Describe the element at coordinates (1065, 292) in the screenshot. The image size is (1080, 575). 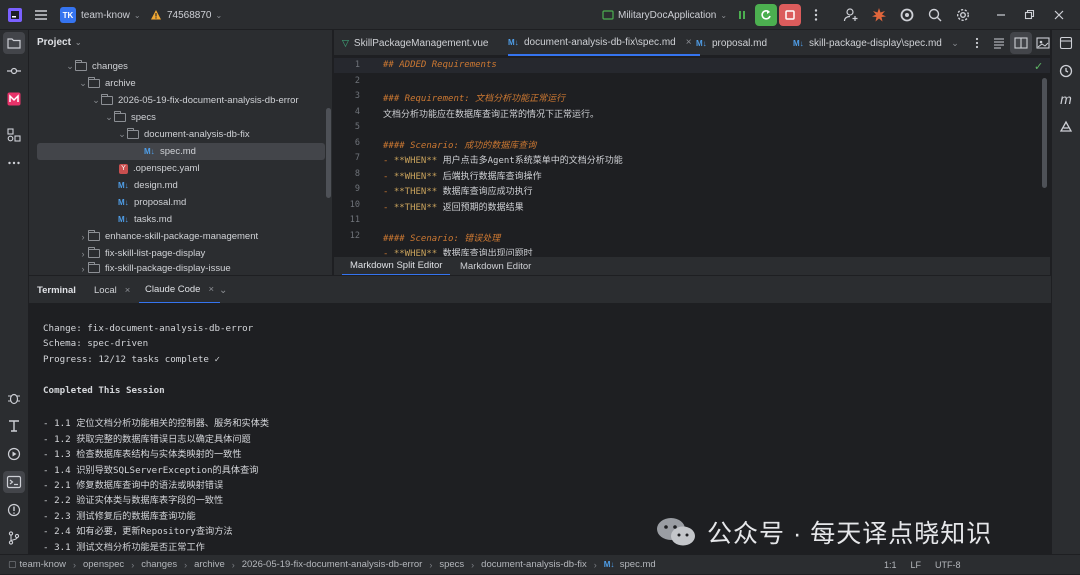
I see `right-tool-strip: m` at that location.